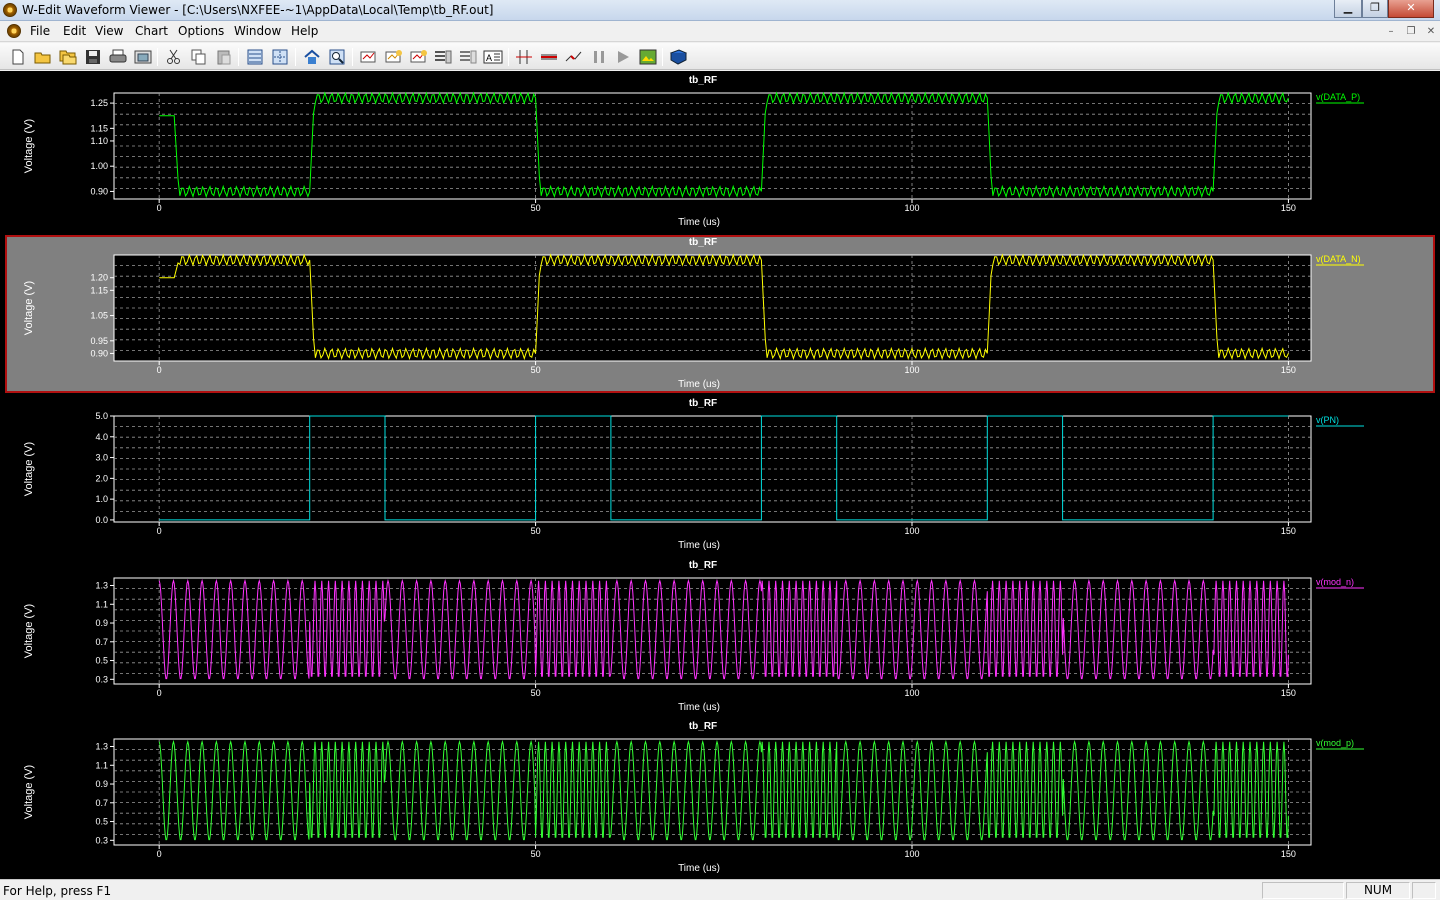 This screenshot has height=900, width=1440. Describe the element at coordinates (678, 57) in the screenshot. I see `book-icon` at that location.